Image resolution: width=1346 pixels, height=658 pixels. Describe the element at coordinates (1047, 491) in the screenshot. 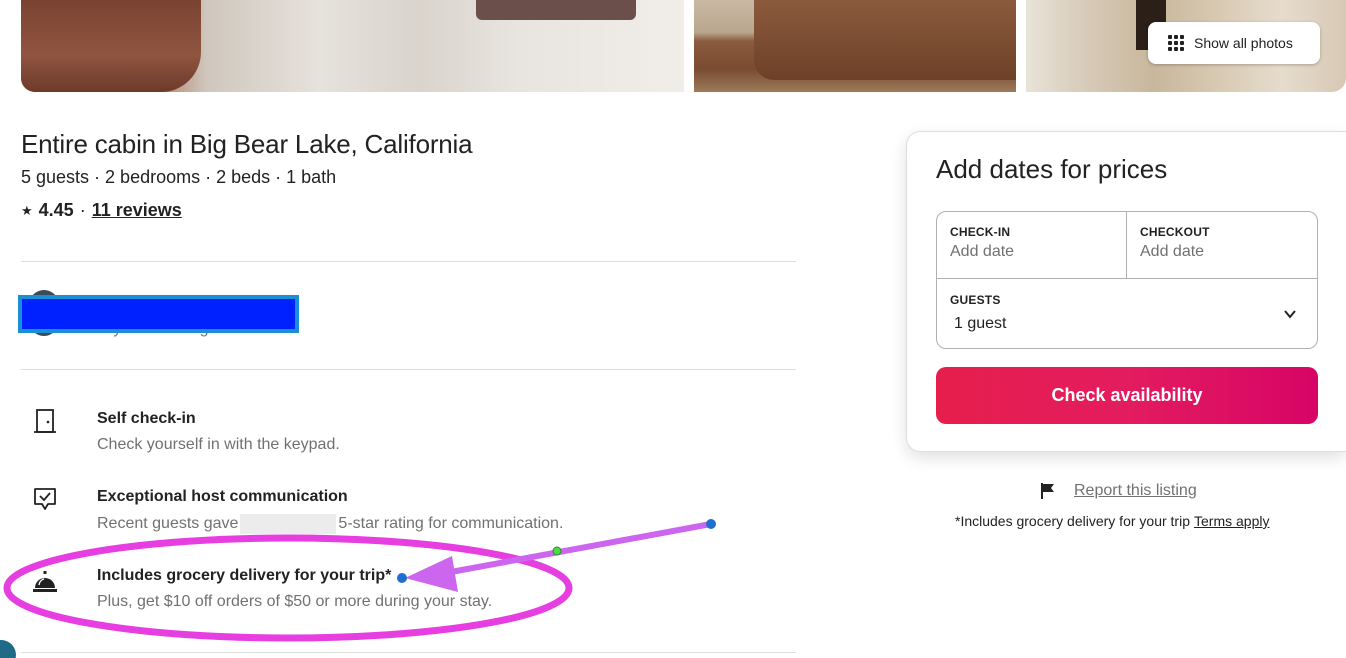

I see `flag-icon` at that location.